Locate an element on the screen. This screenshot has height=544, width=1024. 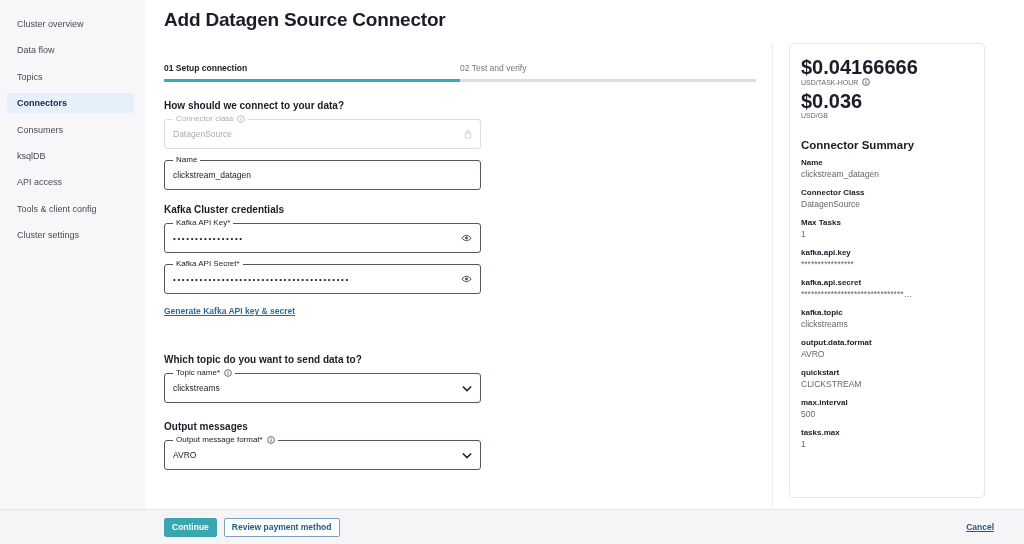
field-value: • • • • • • • • • • • • • • • • is located at coordinates (207, 238).